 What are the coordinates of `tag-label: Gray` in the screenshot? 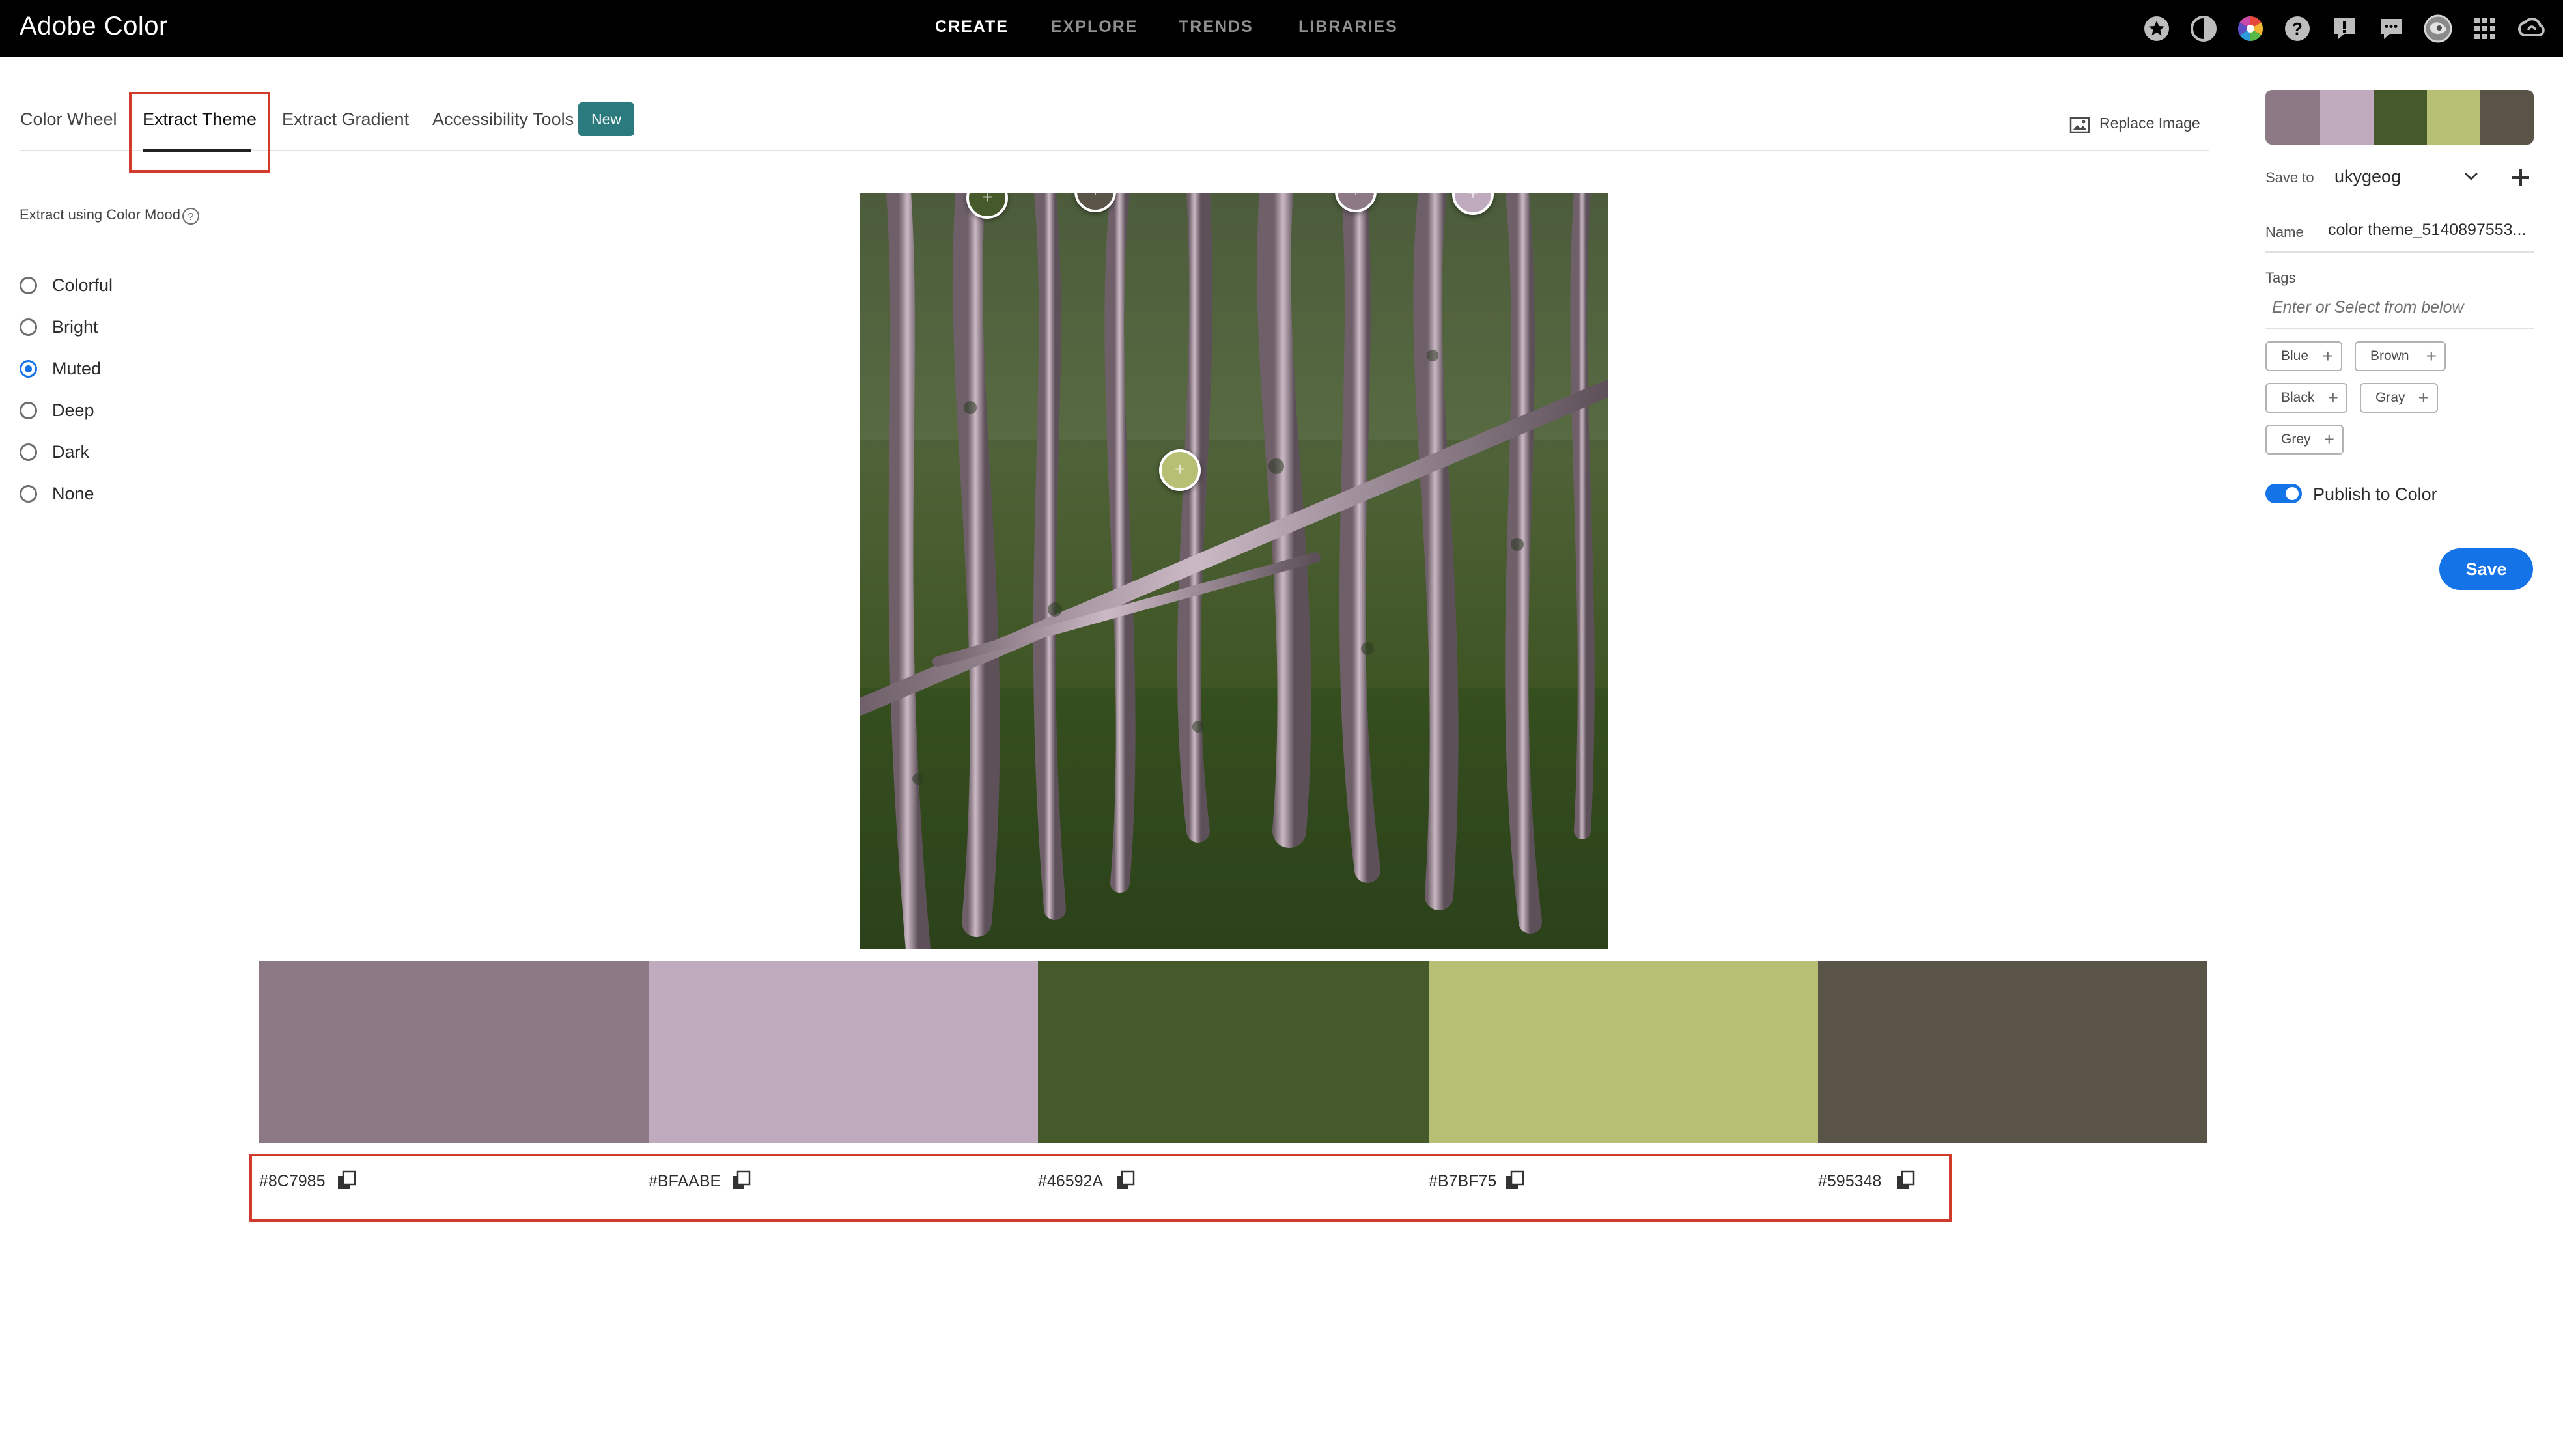 It's located at (2390, 397).